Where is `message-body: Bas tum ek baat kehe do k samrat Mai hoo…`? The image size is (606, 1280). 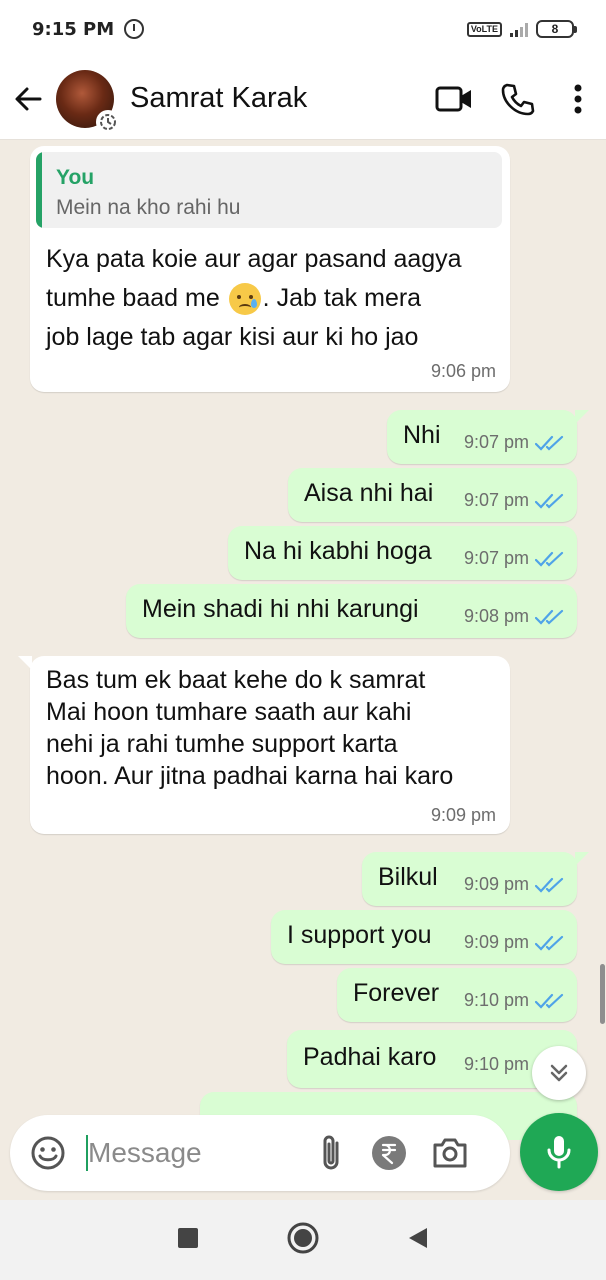 message-body: Bas tum ek baat kehe do k samrat Mai hoo… is located at coordinates (249, 728).